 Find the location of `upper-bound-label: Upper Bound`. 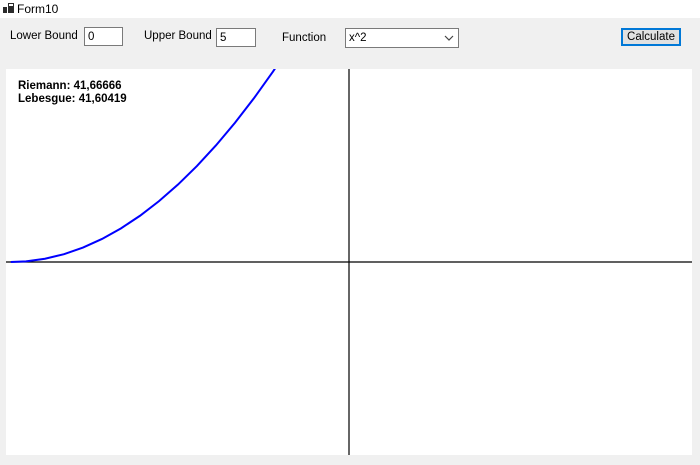

upper-bound-label: Upper Bound is located at coordinates (178, 36).